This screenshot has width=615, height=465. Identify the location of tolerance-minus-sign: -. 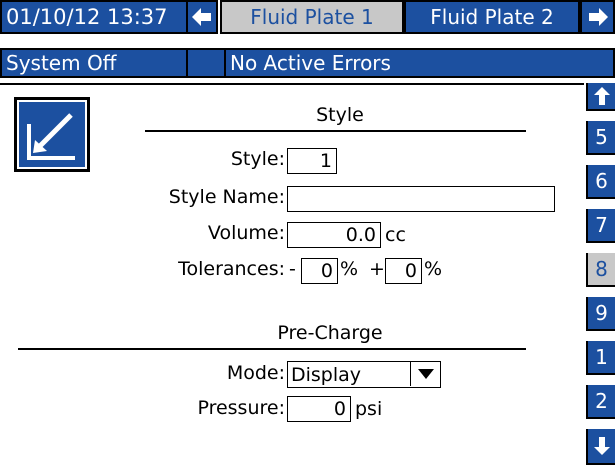
(292, 269).